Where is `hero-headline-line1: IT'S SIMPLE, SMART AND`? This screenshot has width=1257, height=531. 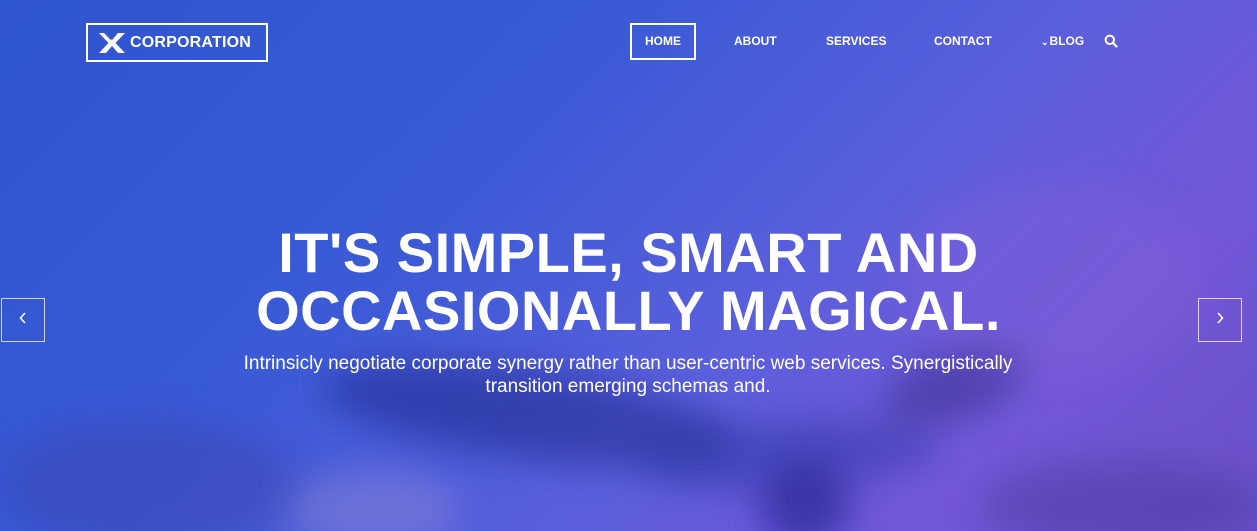 hero-headline-line1: IT'S SIMPLE, SMART AND is located at coordinates (628, 252).